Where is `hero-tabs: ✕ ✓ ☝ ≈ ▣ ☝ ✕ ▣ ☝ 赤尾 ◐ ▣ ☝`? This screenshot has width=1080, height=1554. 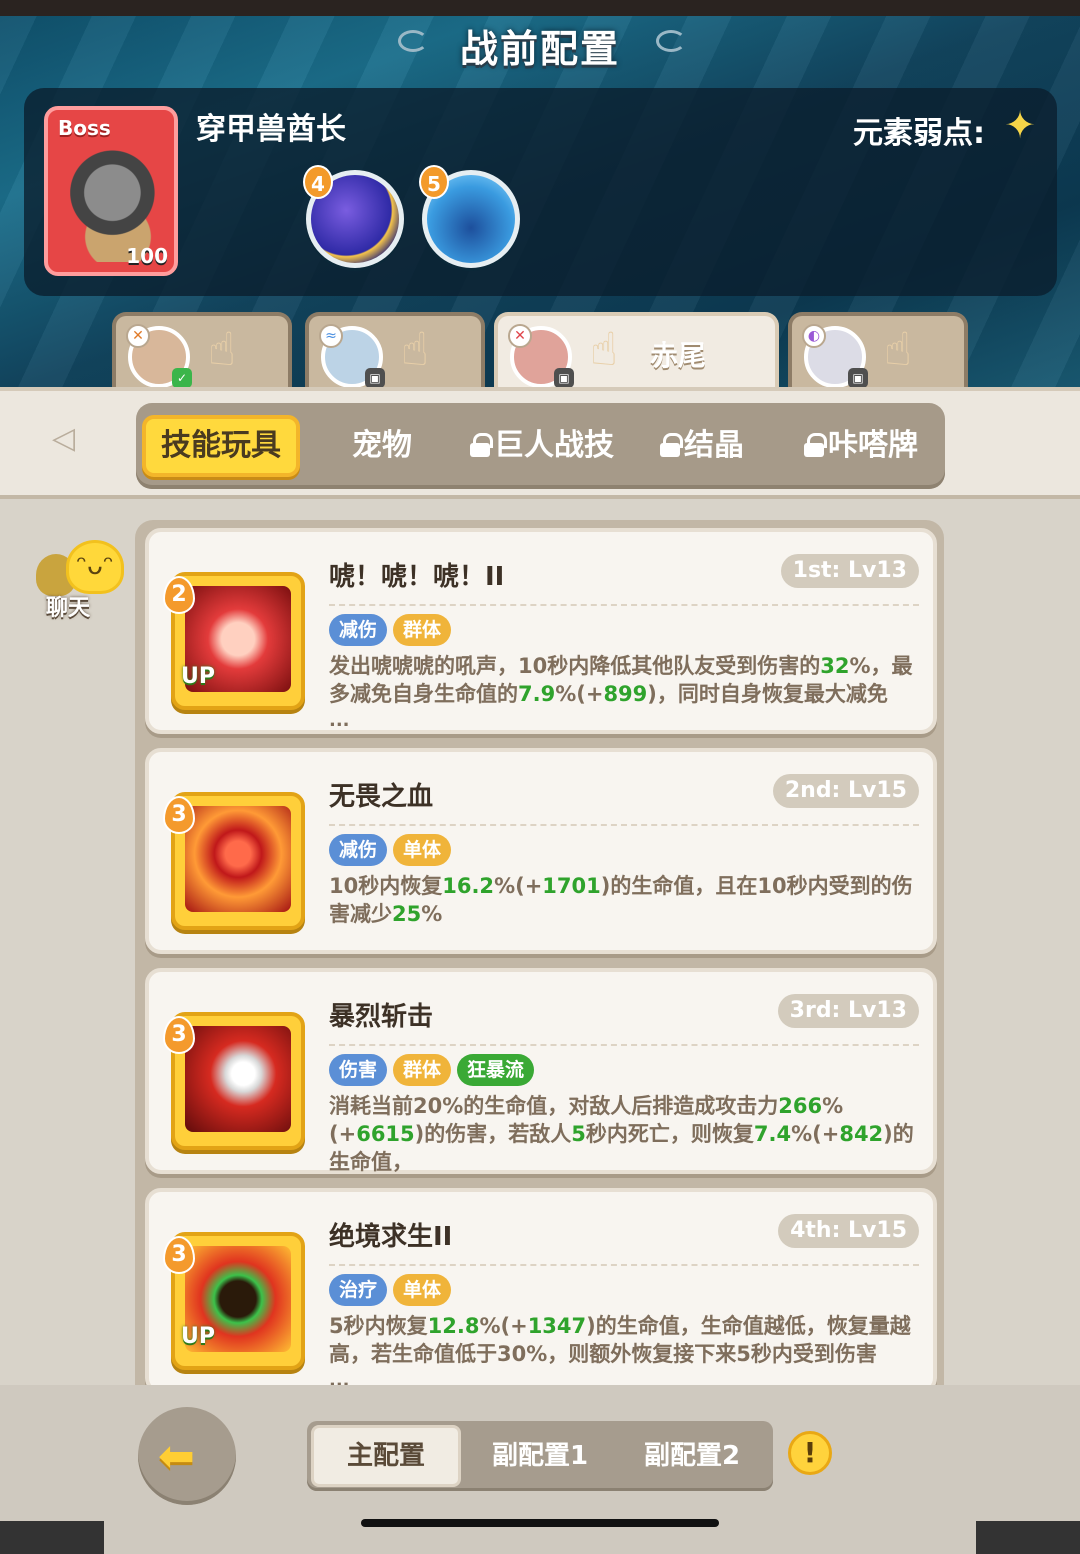 hero-tabs: ✕ ✓ ☝ ≈ ▣ ☝ ✕ ▣ ☝ 赤尾 ◐ ▣ ☝ is located at coordinates (540, 350).